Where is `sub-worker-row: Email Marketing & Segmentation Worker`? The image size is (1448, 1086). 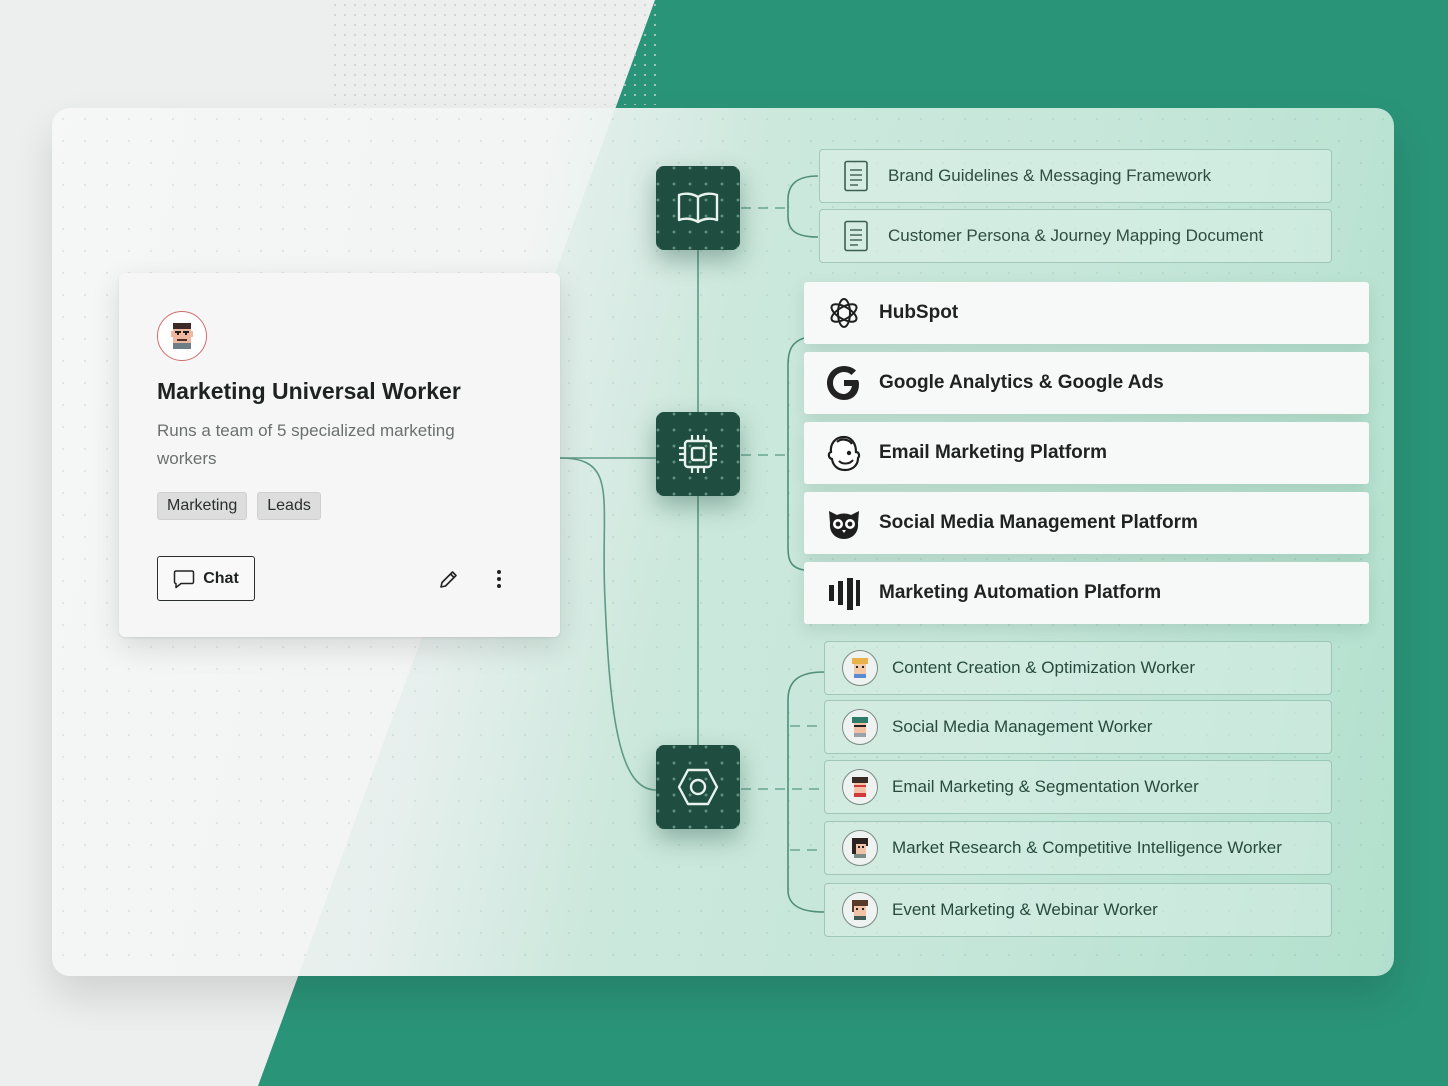 sub-worker-row: Email Marketing & Segmentation Worker is located at coordinates (1078, 787).